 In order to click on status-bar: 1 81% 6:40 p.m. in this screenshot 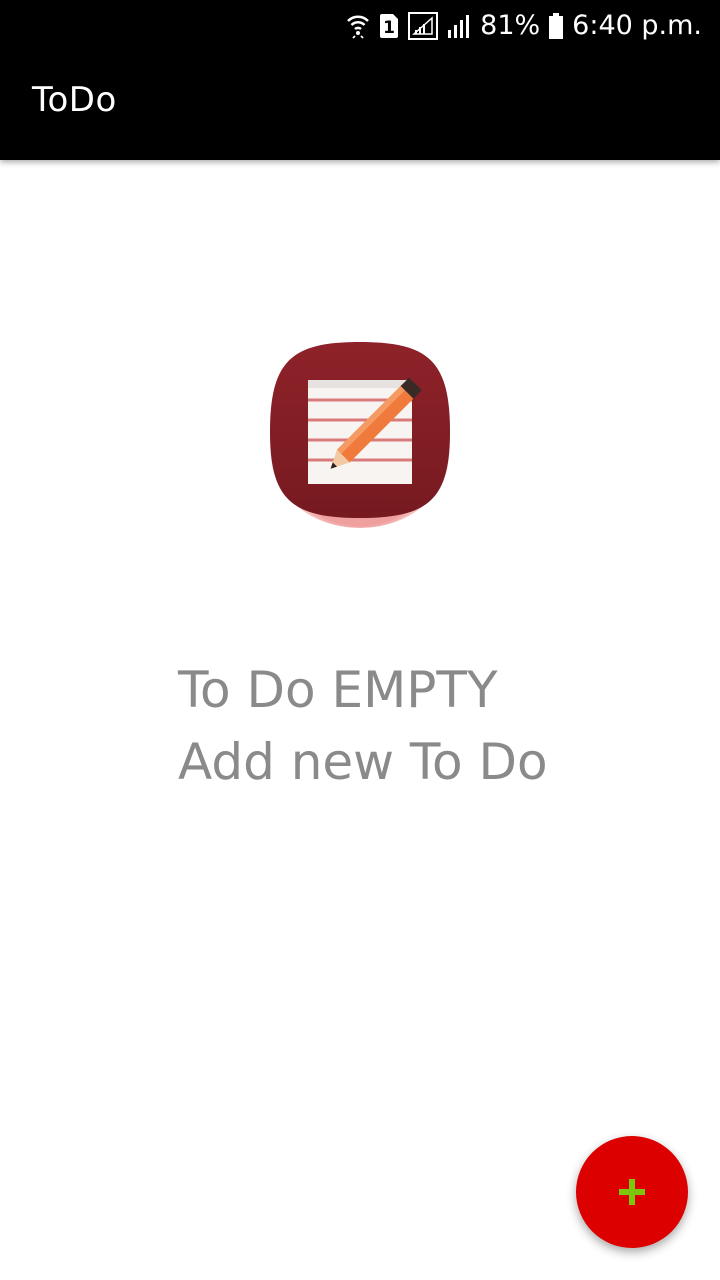, I will do `click(360, 25)`.